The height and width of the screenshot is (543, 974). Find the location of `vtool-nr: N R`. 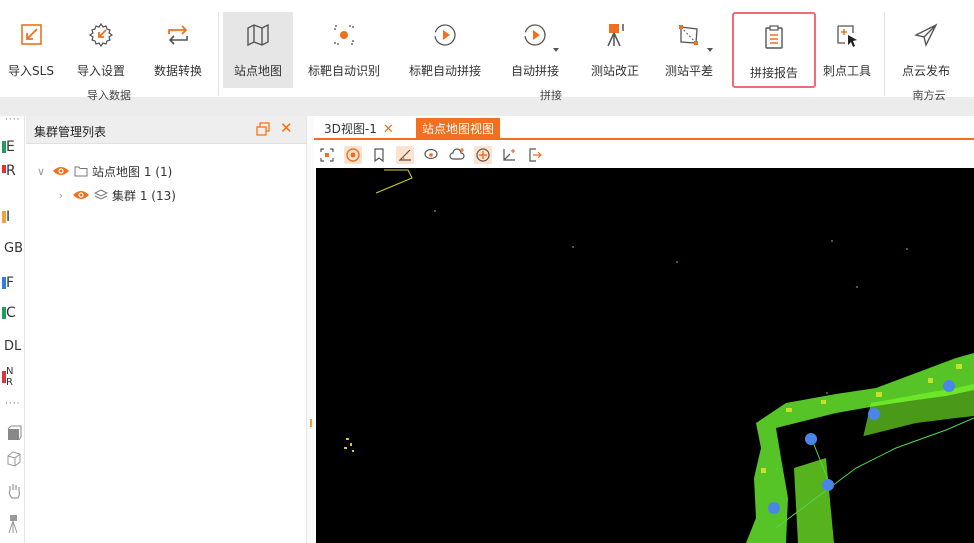

vtool-nr: N R is located at coordinates (11, 379).